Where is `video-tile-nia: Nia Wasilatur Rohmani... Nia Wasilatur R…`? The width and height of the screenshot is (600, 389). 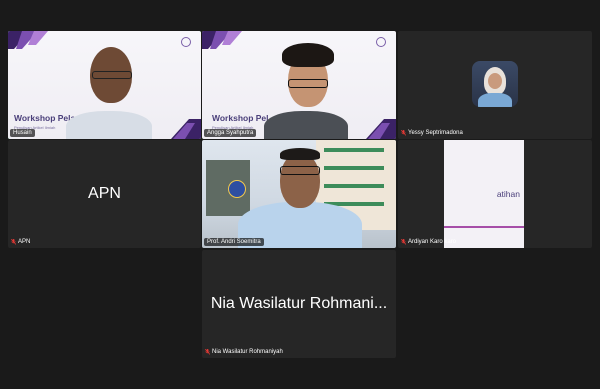
video-tile-nia: Nia Wasilatur Rohmani... Nia Wasilatur R… is located at coordinates (299, 304).